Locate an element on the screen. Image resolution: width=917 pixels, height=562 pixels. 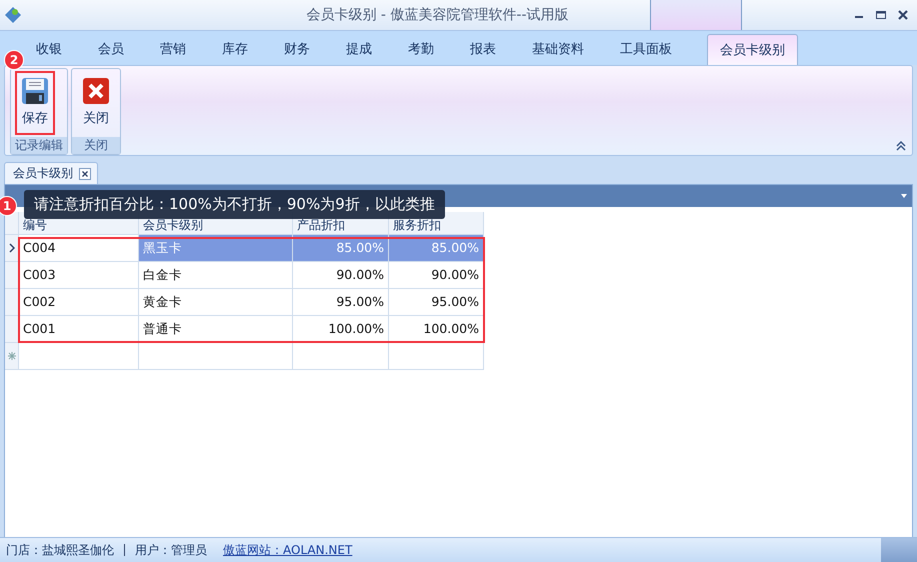
dropdown-icon is located at coordinates (904, 196).